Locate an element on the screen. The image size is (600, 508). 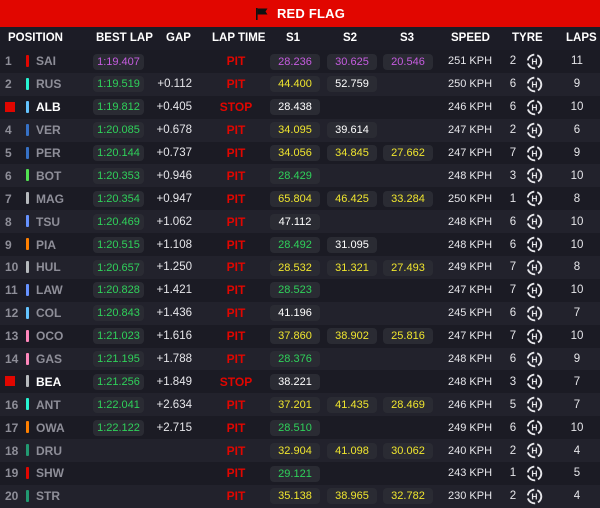
table-row: BEA 1:21.256 +1.849 STOP 38.221 248 KPH 3 H 7 is located at coordinates (300, 382).